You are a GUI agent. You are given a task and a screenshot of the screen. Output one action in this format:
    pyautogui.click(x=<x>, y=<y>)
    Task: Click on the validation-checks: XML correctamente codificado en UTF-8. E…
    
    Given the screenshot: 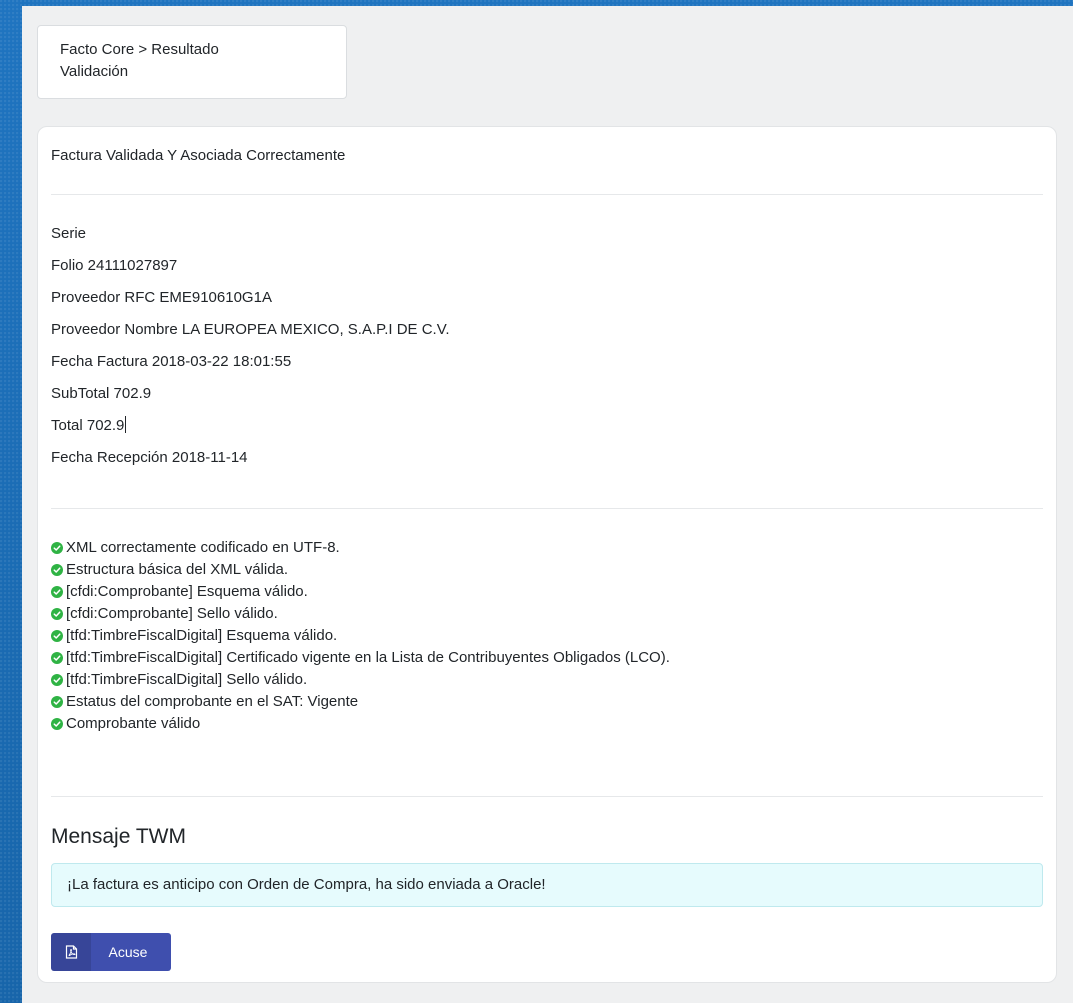 What is the action you would take?
    pyautogui.click(x=360, y=636)
    